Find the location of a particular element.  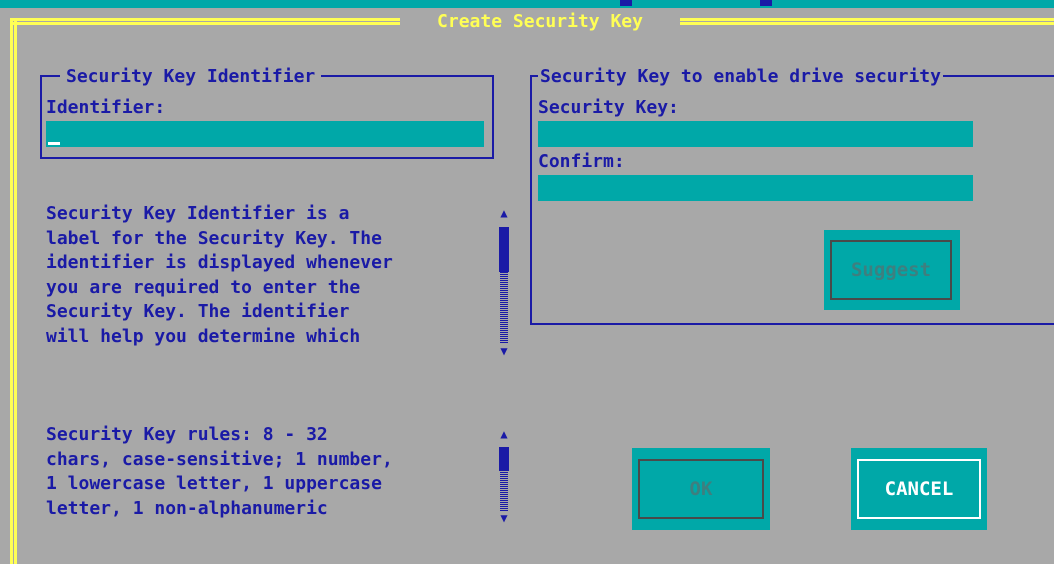

help-line: Security Key Identifier is a is located at coordinates (198, 213).